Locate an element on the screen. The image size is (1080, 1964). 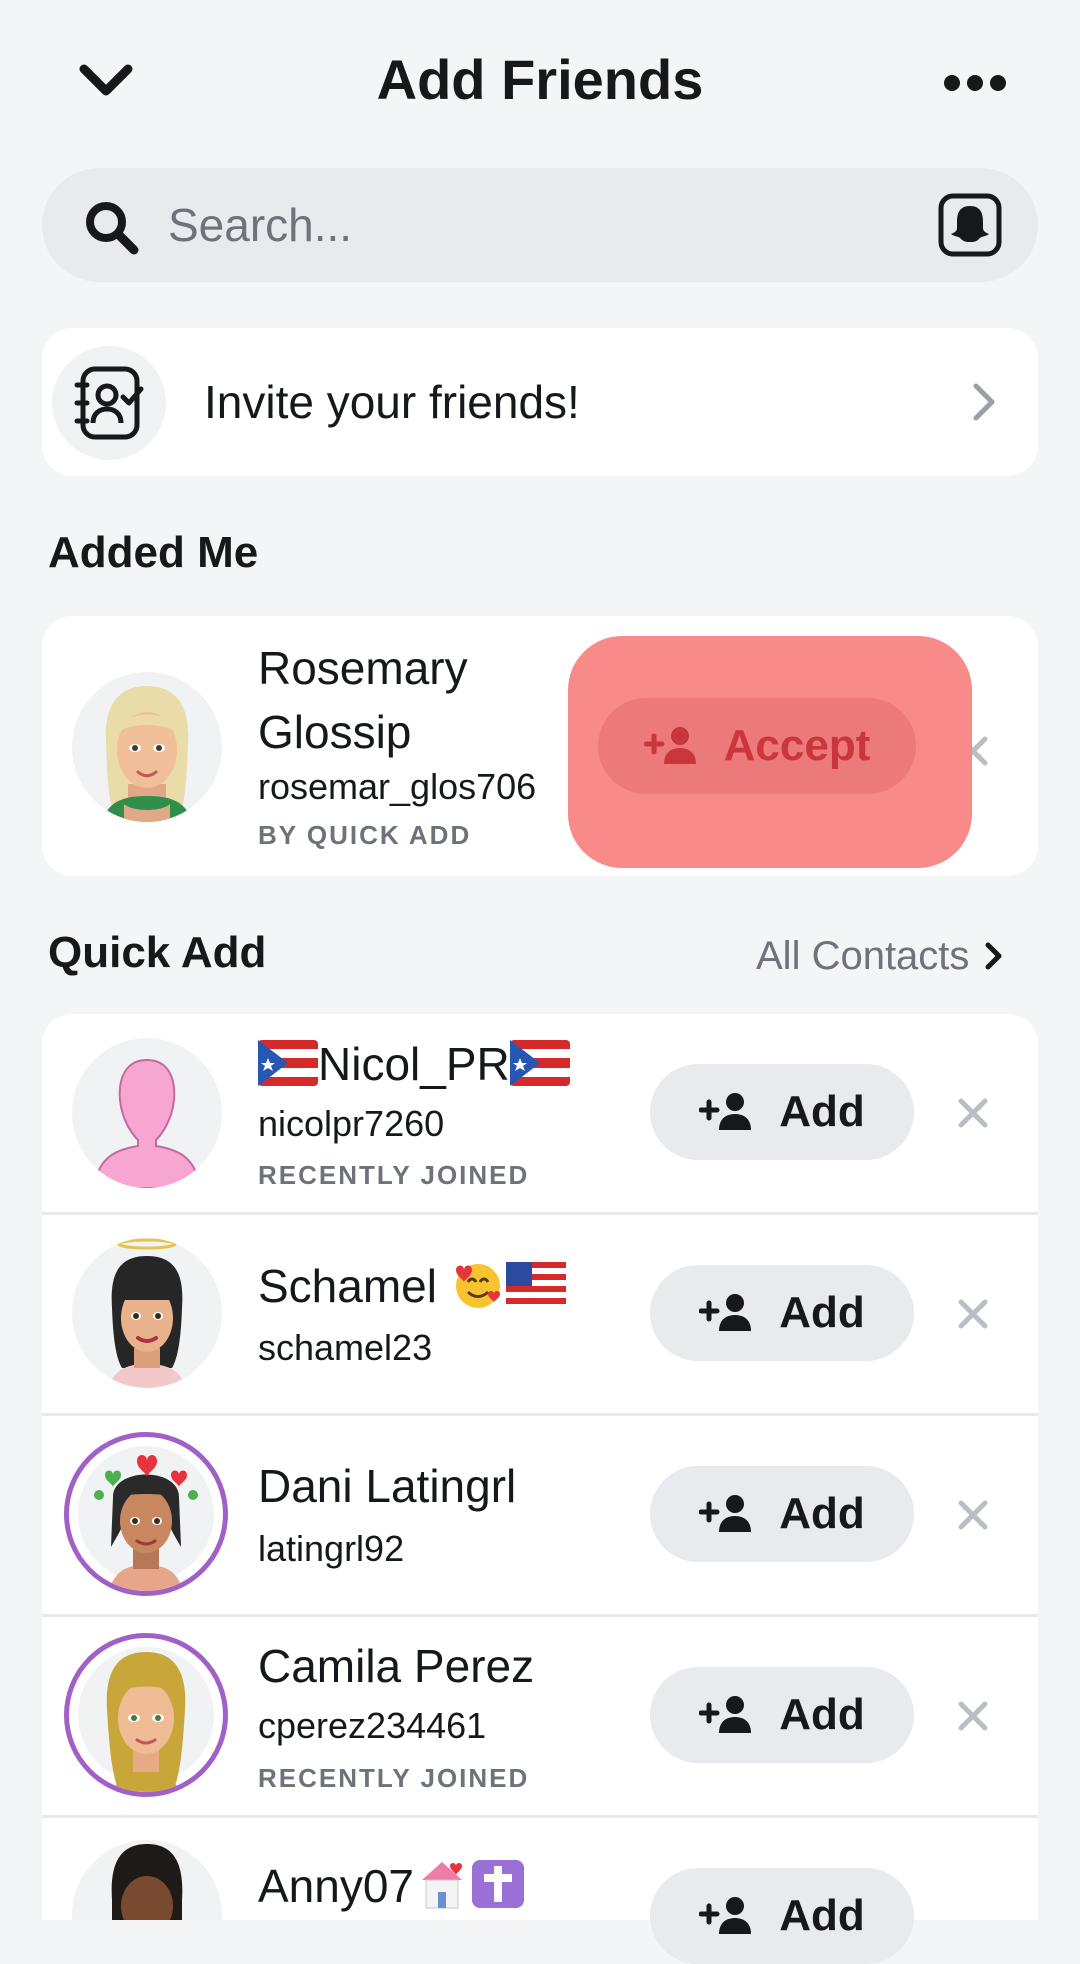
friend-name: Schamel is located at coordinates (347, 1286).